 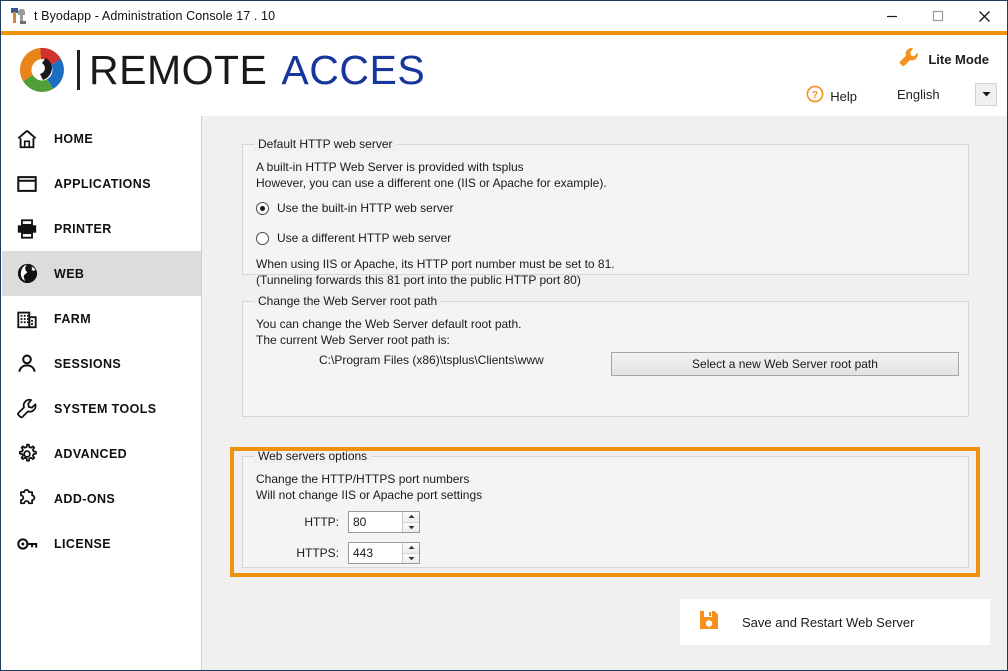 I want to click on logo-divider, so click(x=78, y=70).